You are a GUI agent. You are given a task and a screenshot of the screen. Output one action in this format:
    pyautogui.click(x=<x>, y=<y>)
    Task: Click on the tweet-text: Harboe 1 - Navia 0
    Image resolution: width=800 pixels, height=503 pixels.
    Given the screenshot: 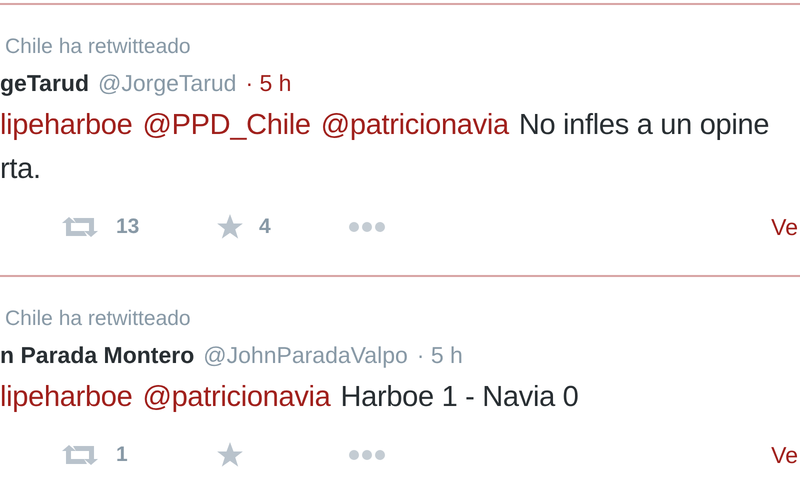 What is the action you would take?
    pyautogui.click(x=459, y=397)
    